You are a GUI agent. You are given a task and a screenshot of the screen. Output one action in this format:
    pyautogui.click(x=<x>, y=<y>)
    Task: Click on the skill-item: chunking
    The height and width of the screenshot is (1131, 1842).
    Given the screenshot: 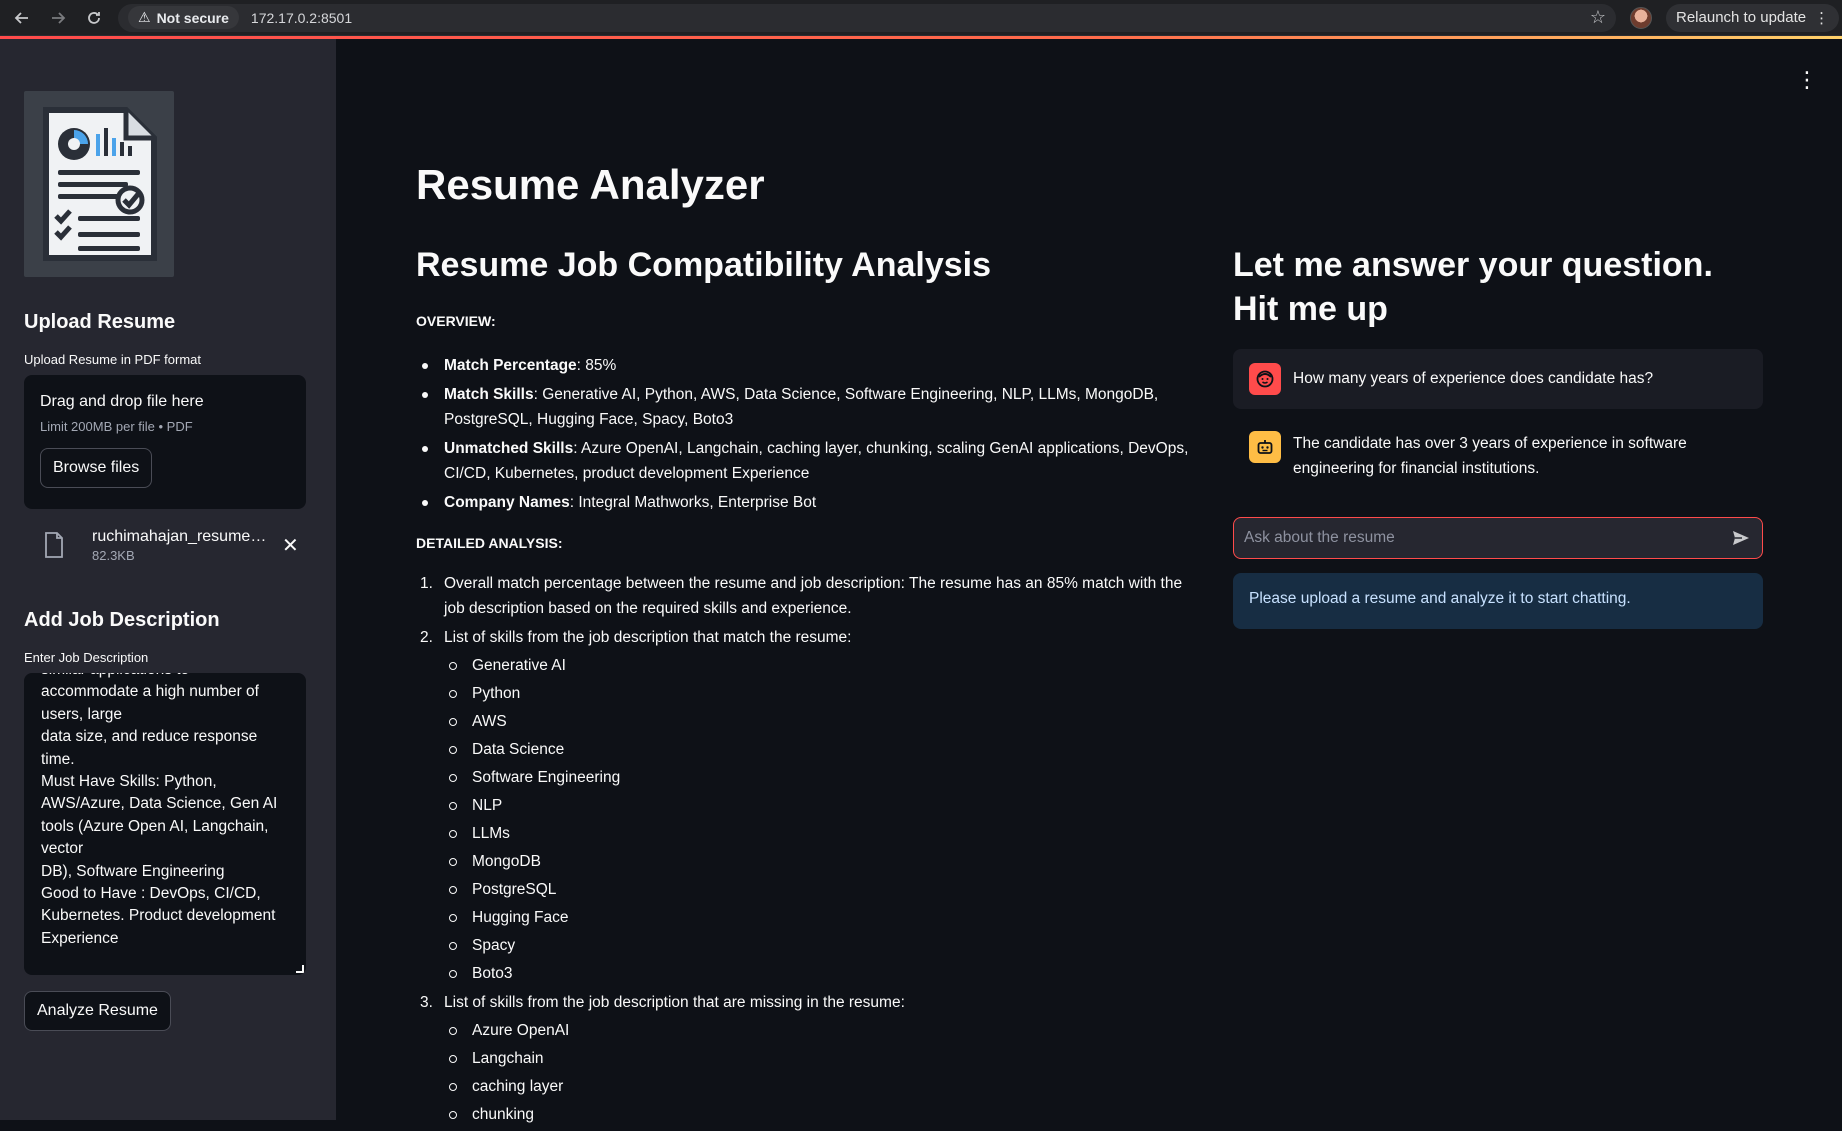 What is the action you would take?
    pyautogui.click(x=822, y=1114)
    